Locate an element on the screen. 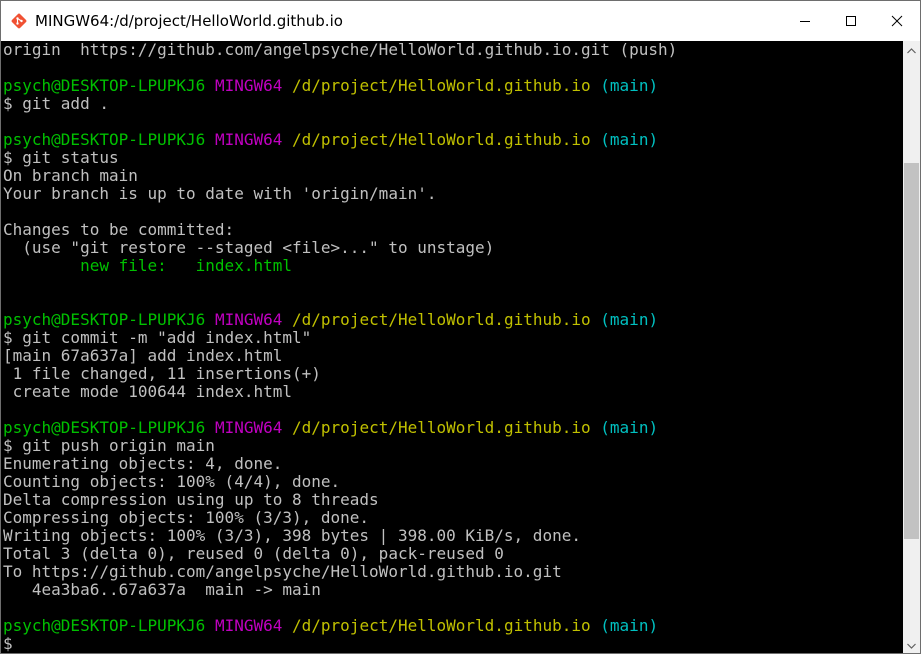 This screenshot has width=921, height=654. terminal-line: Compressing objects: 100% (3/3), done. is located at coordinates (340, 518).